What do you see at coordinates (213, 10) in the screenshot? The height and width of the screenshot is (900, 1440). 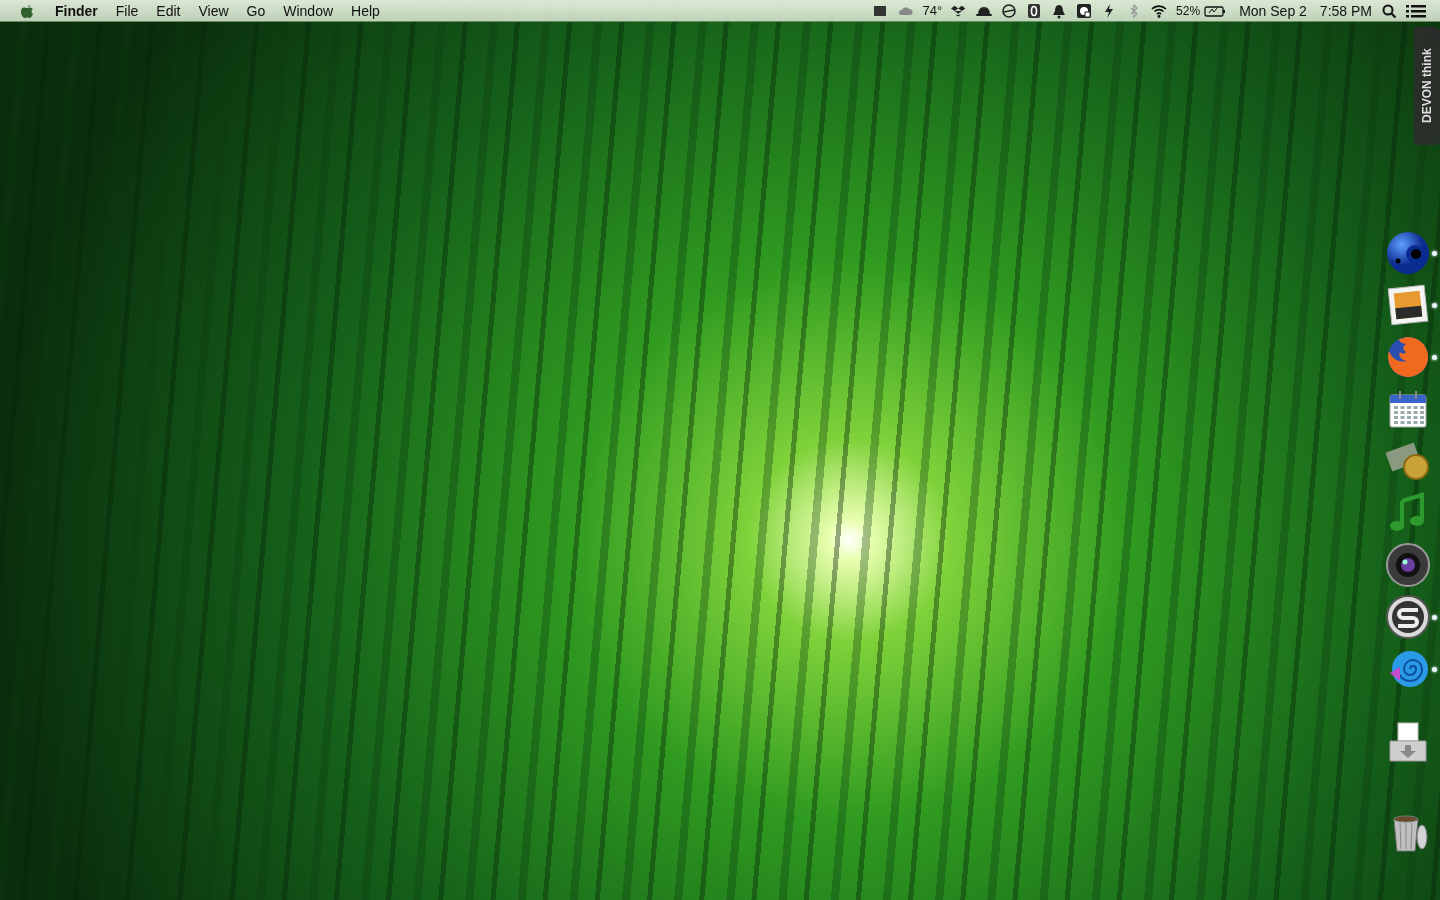 I see `menu-item: View` at bounding box center [213, 10].